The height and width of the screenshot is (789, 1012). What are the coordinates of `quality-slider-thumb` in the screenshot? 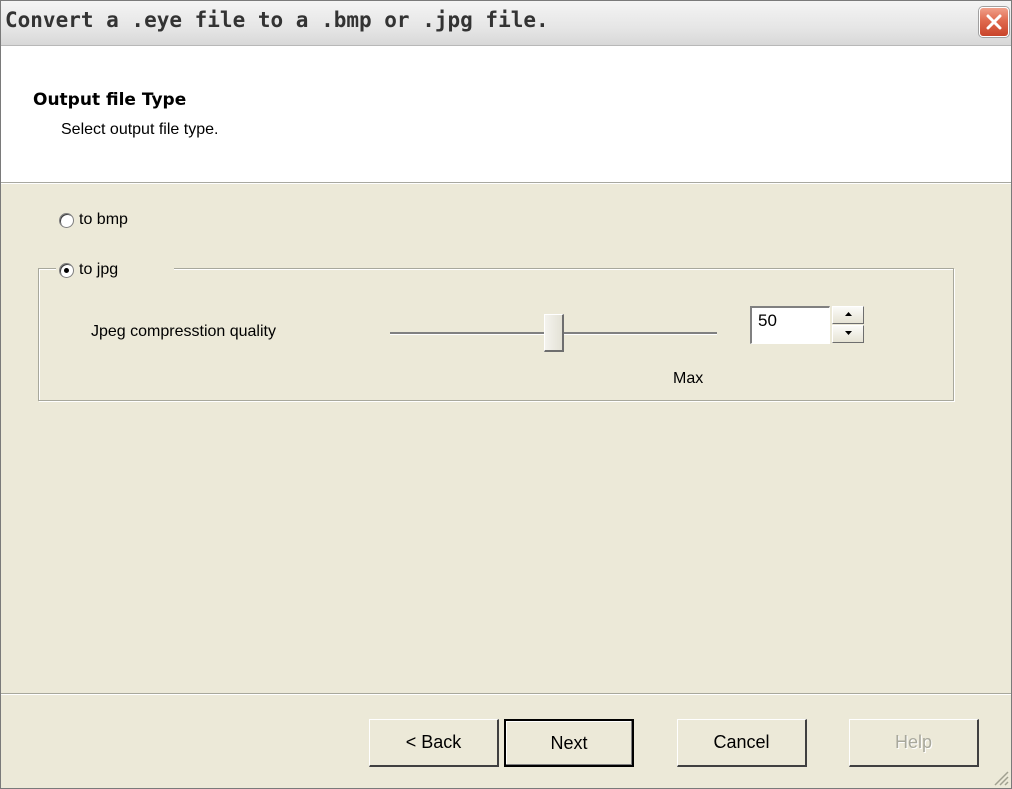 It's located at (554, 333).